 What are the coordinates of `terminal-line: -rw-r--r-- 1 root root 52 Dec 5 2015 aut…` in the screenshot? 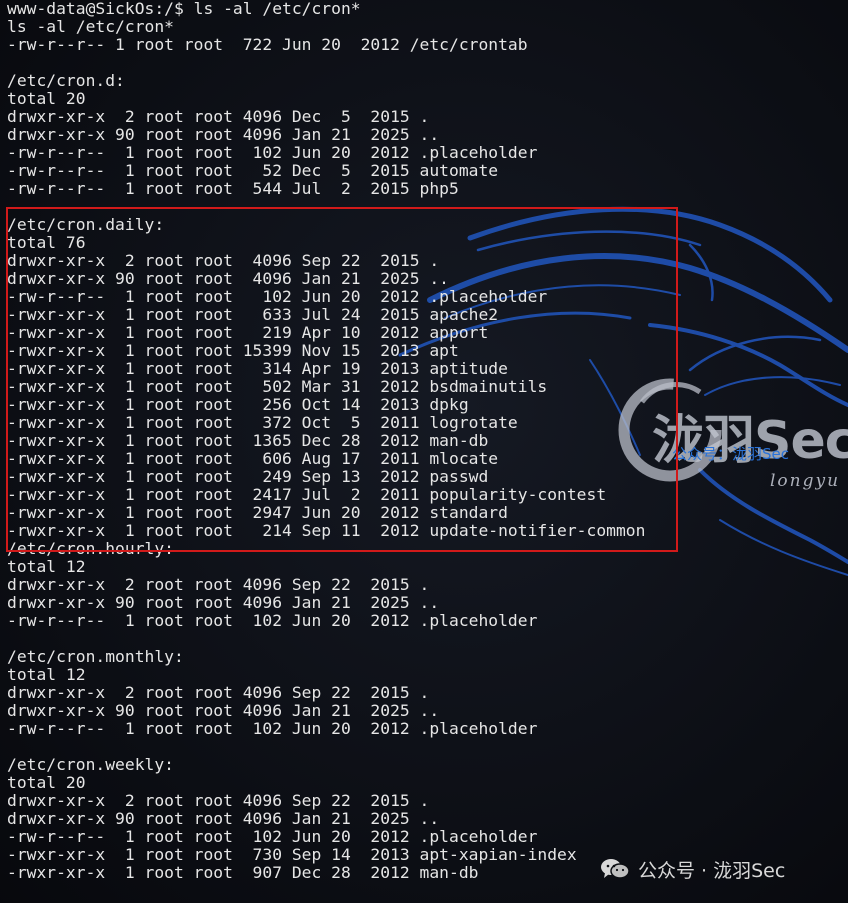 It's located at (253, 170).